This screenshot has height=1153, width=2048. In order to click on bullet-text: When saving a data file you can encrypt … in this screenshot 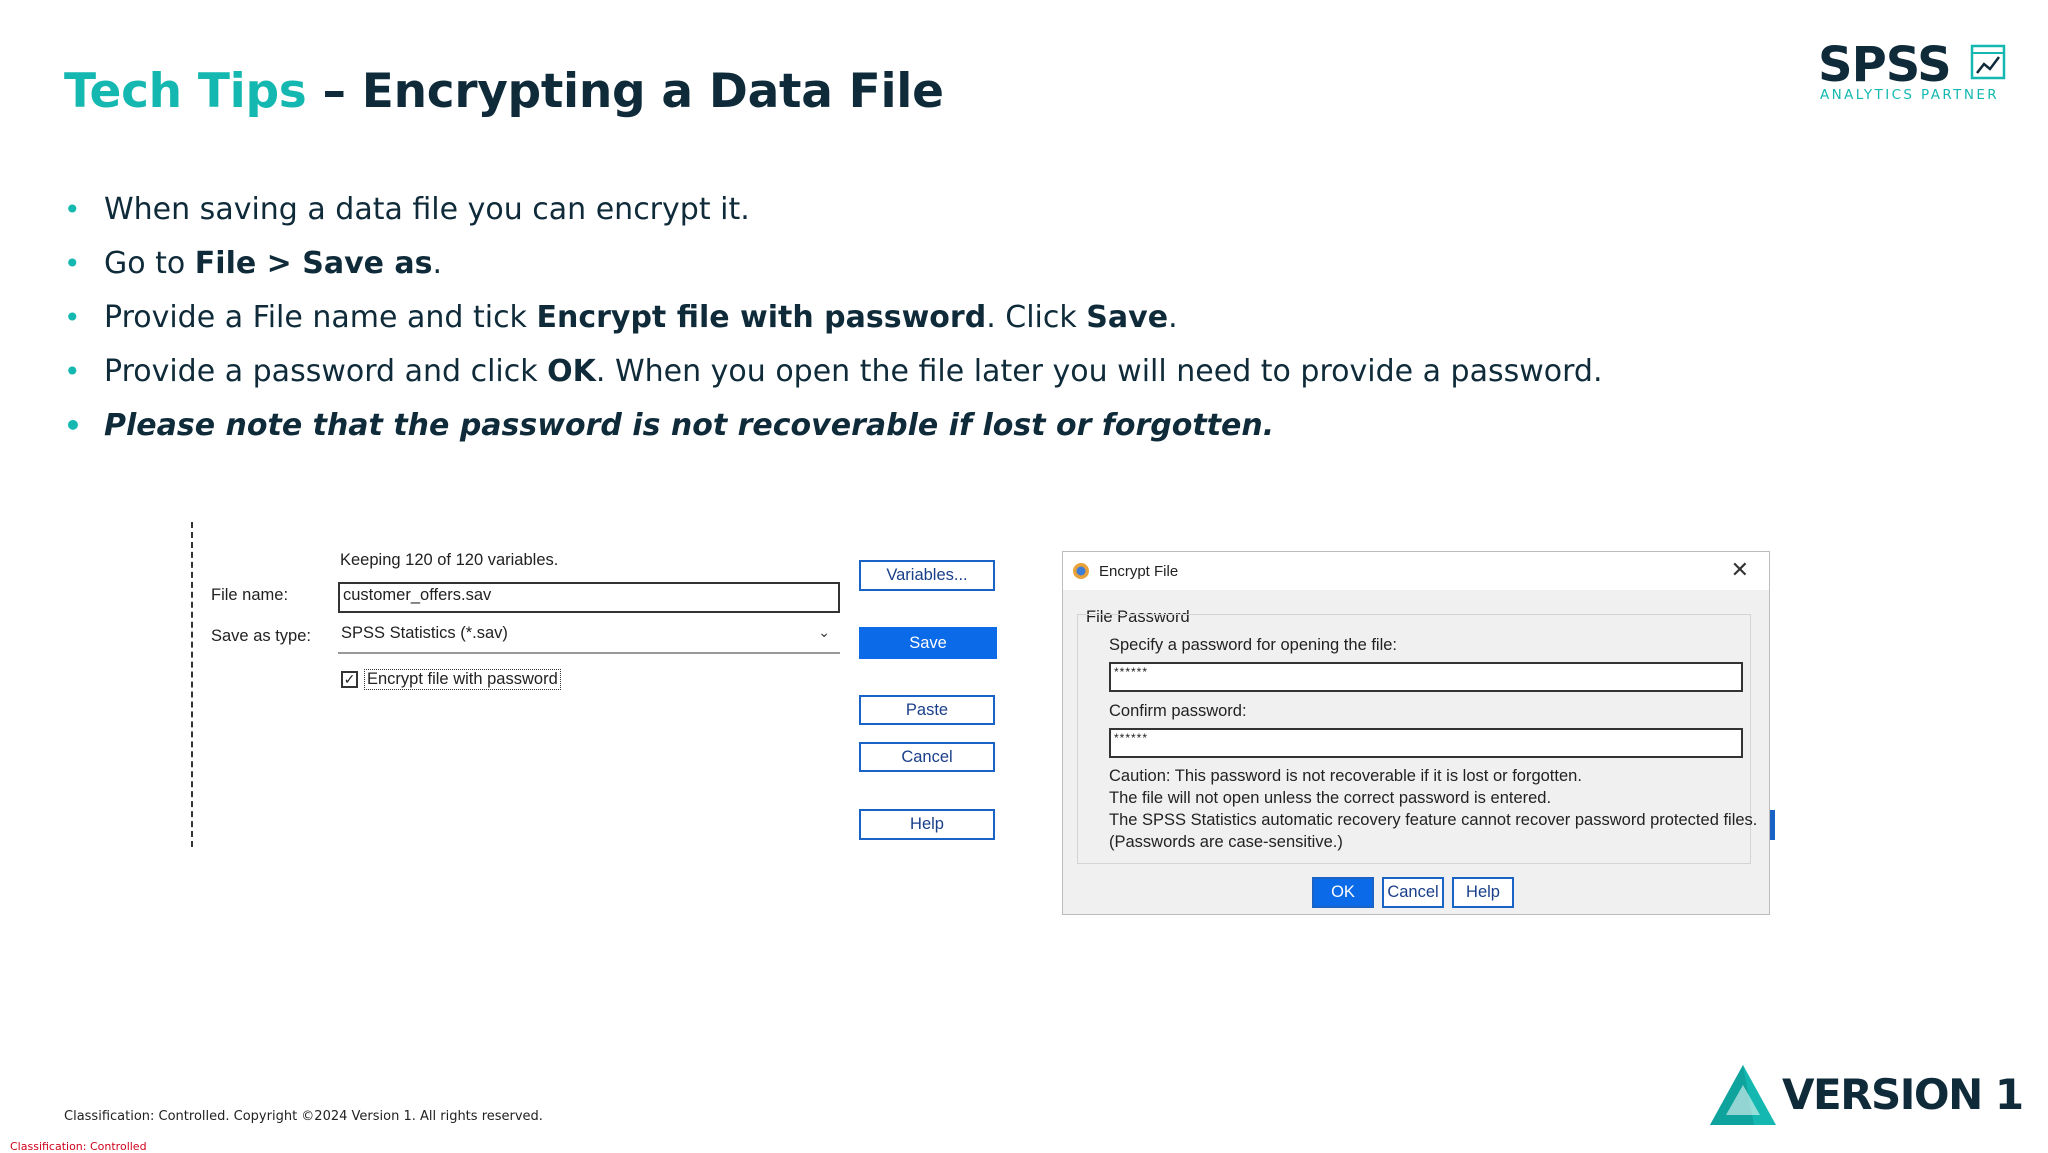, I will do `click(427, 209)`.